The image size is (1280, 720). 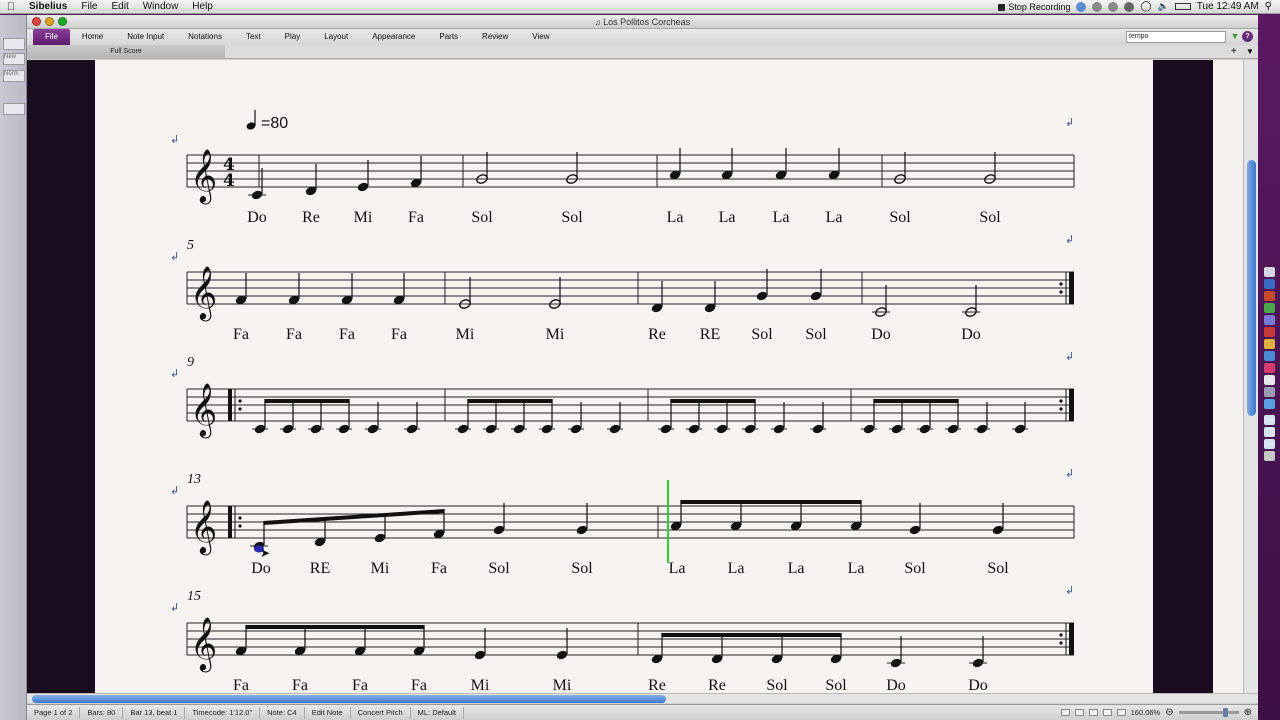 I want to click on minimize-window-icon, so click(x=49, y=21).